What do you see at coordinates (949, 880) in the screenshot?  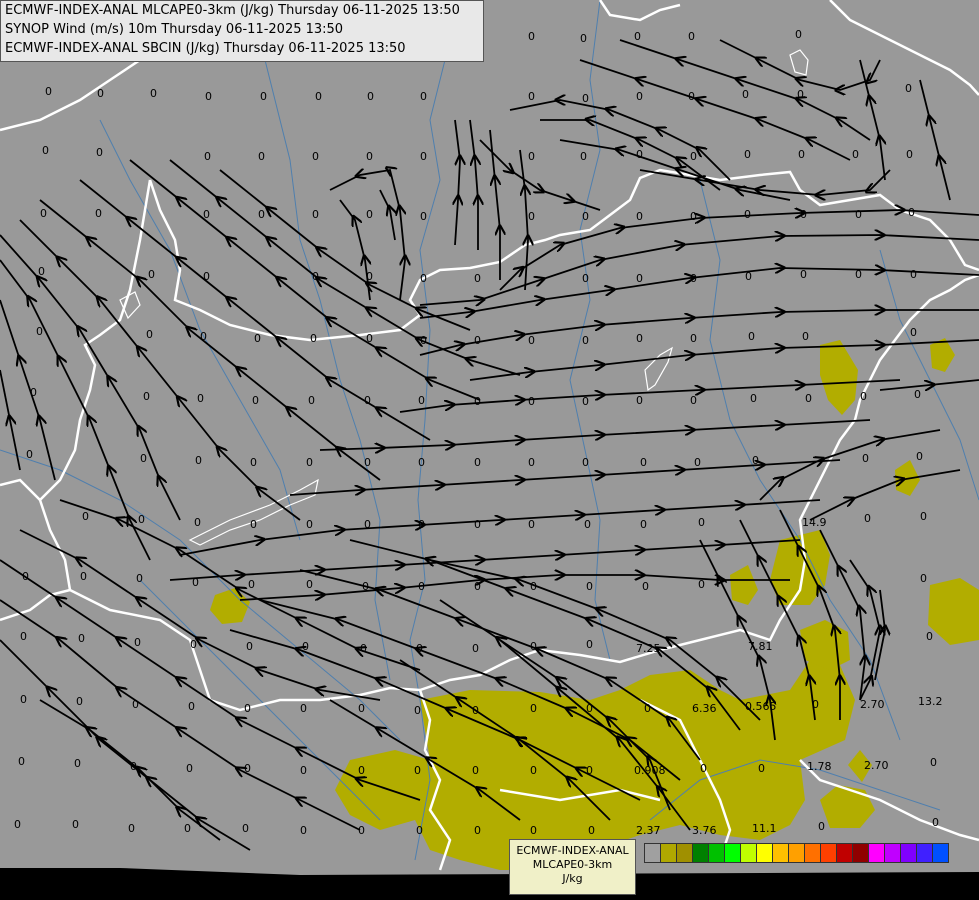 I see `legend-tick: 400` at bounding box center [949, 880].